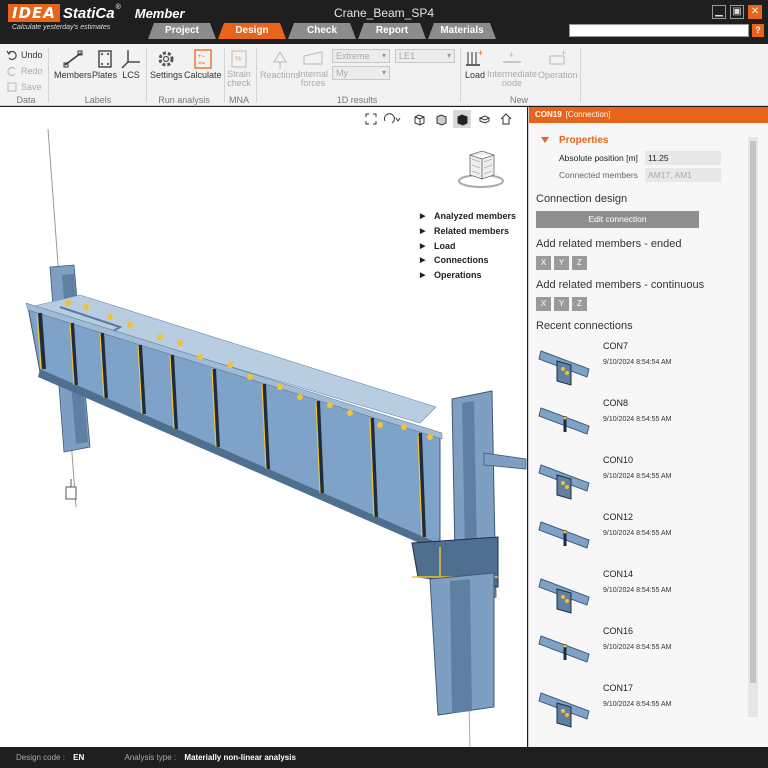  I want to click on calculate-label: Calculate, so click(203, 75).